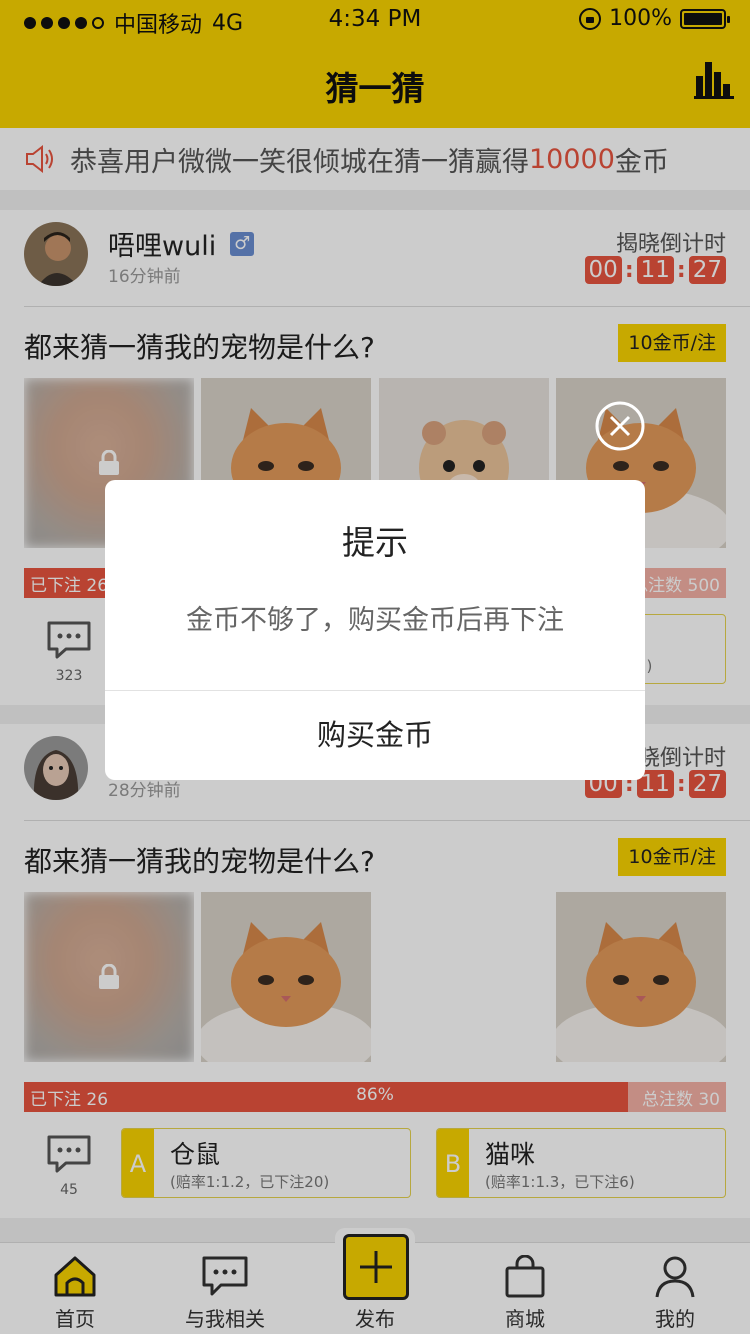 The image size is (750, 1334). I want to click on dialog-title: 提示, so click(375, 542).